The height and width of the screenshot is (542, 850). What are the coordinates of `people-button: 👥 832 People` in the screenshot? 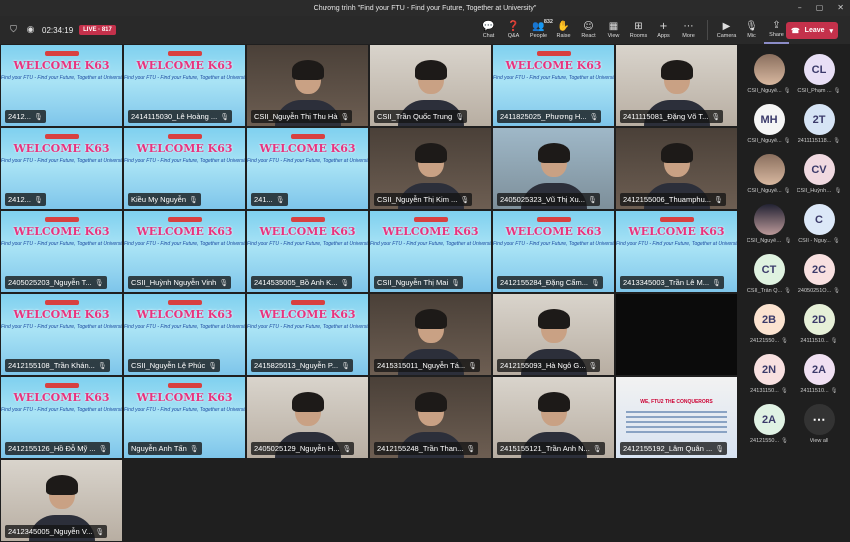 It's located at (539, 30).